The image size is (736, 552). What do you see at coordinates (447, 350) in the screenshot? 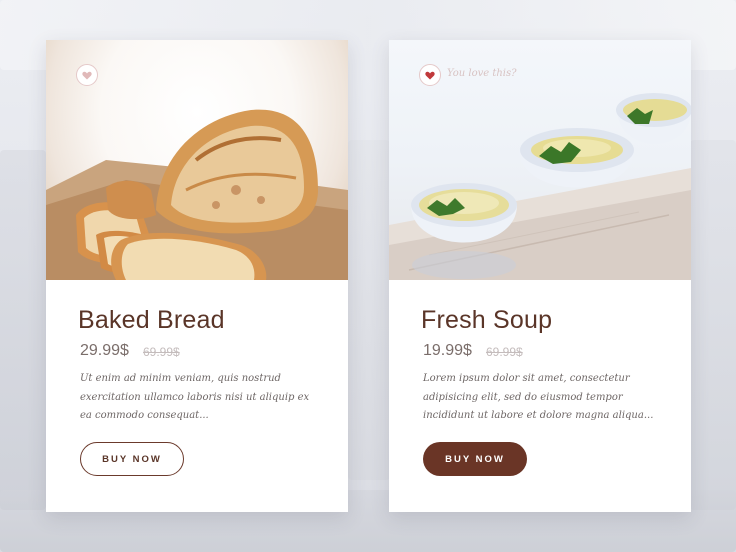
I see `product-price: 19.99$` at bounding box center [447, 350].